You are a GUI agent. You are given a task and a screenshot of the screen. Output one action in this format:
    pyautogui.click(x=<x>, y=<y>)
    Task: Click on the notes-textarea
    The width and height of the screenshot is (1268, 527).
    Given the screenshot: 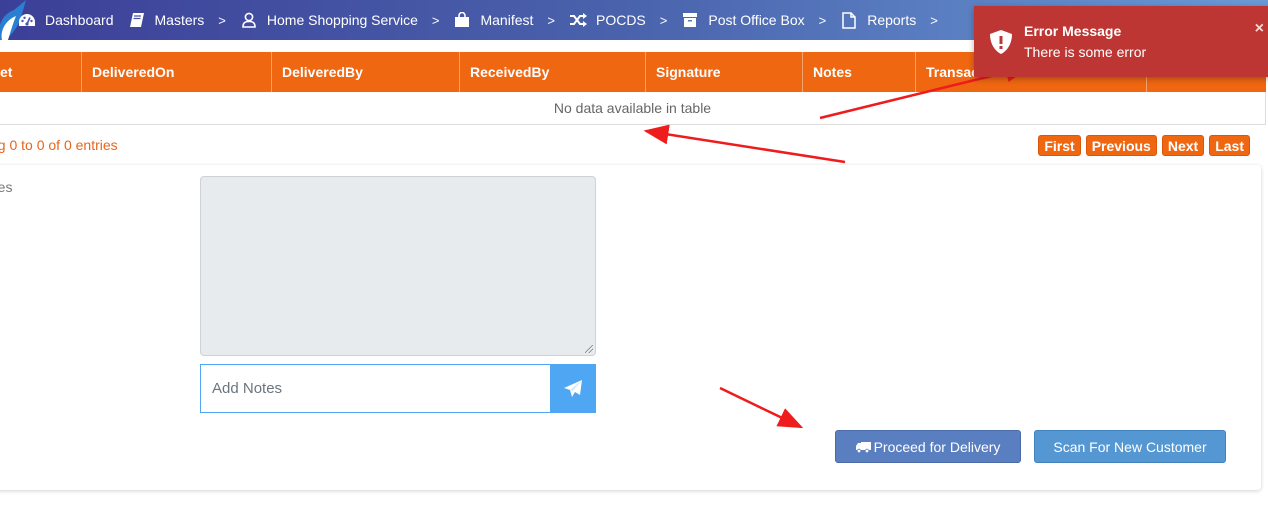 What is the action you would take?
    pyautogui.click(x=398, y=266)
    